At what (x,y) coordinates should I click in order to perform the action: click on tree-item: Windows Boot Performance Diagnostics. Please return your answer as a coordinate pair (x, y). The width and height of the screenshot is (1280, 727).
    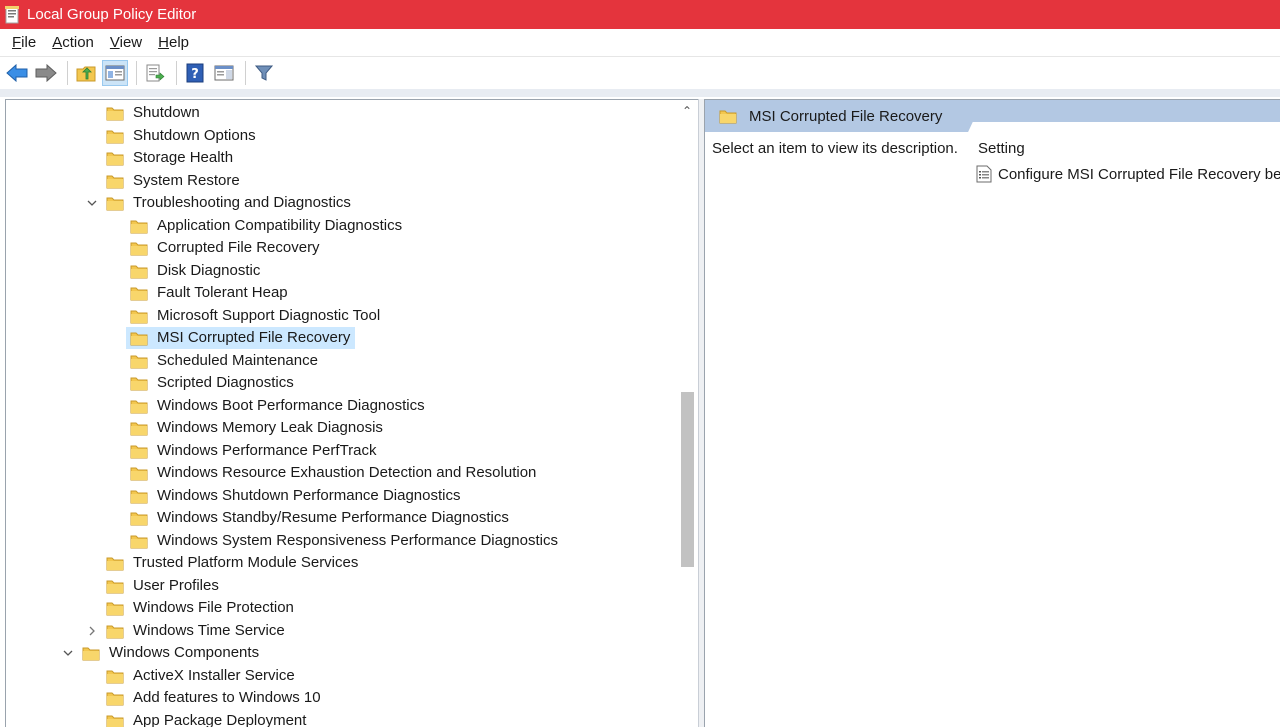
    Looking at the image, I should click on (279, 406).